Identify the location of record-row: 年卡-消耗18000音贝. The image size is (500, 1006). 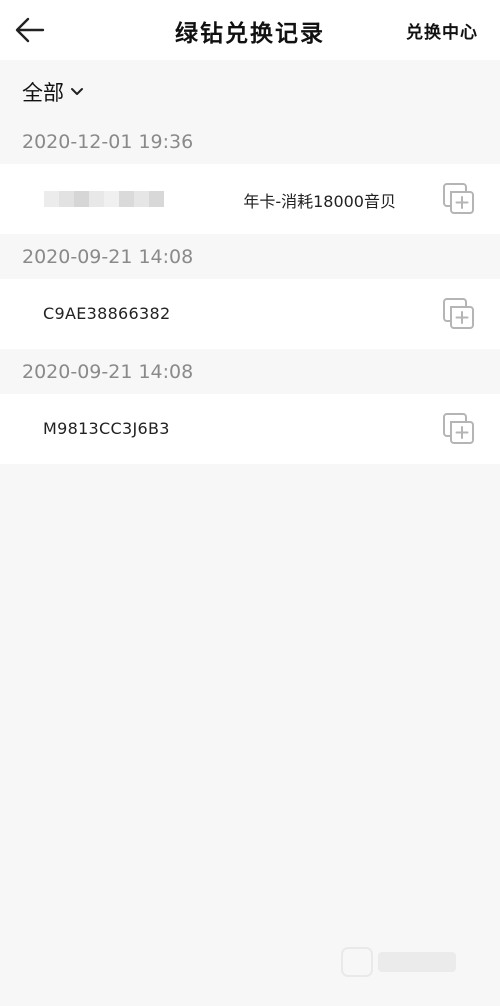
(250, 199).